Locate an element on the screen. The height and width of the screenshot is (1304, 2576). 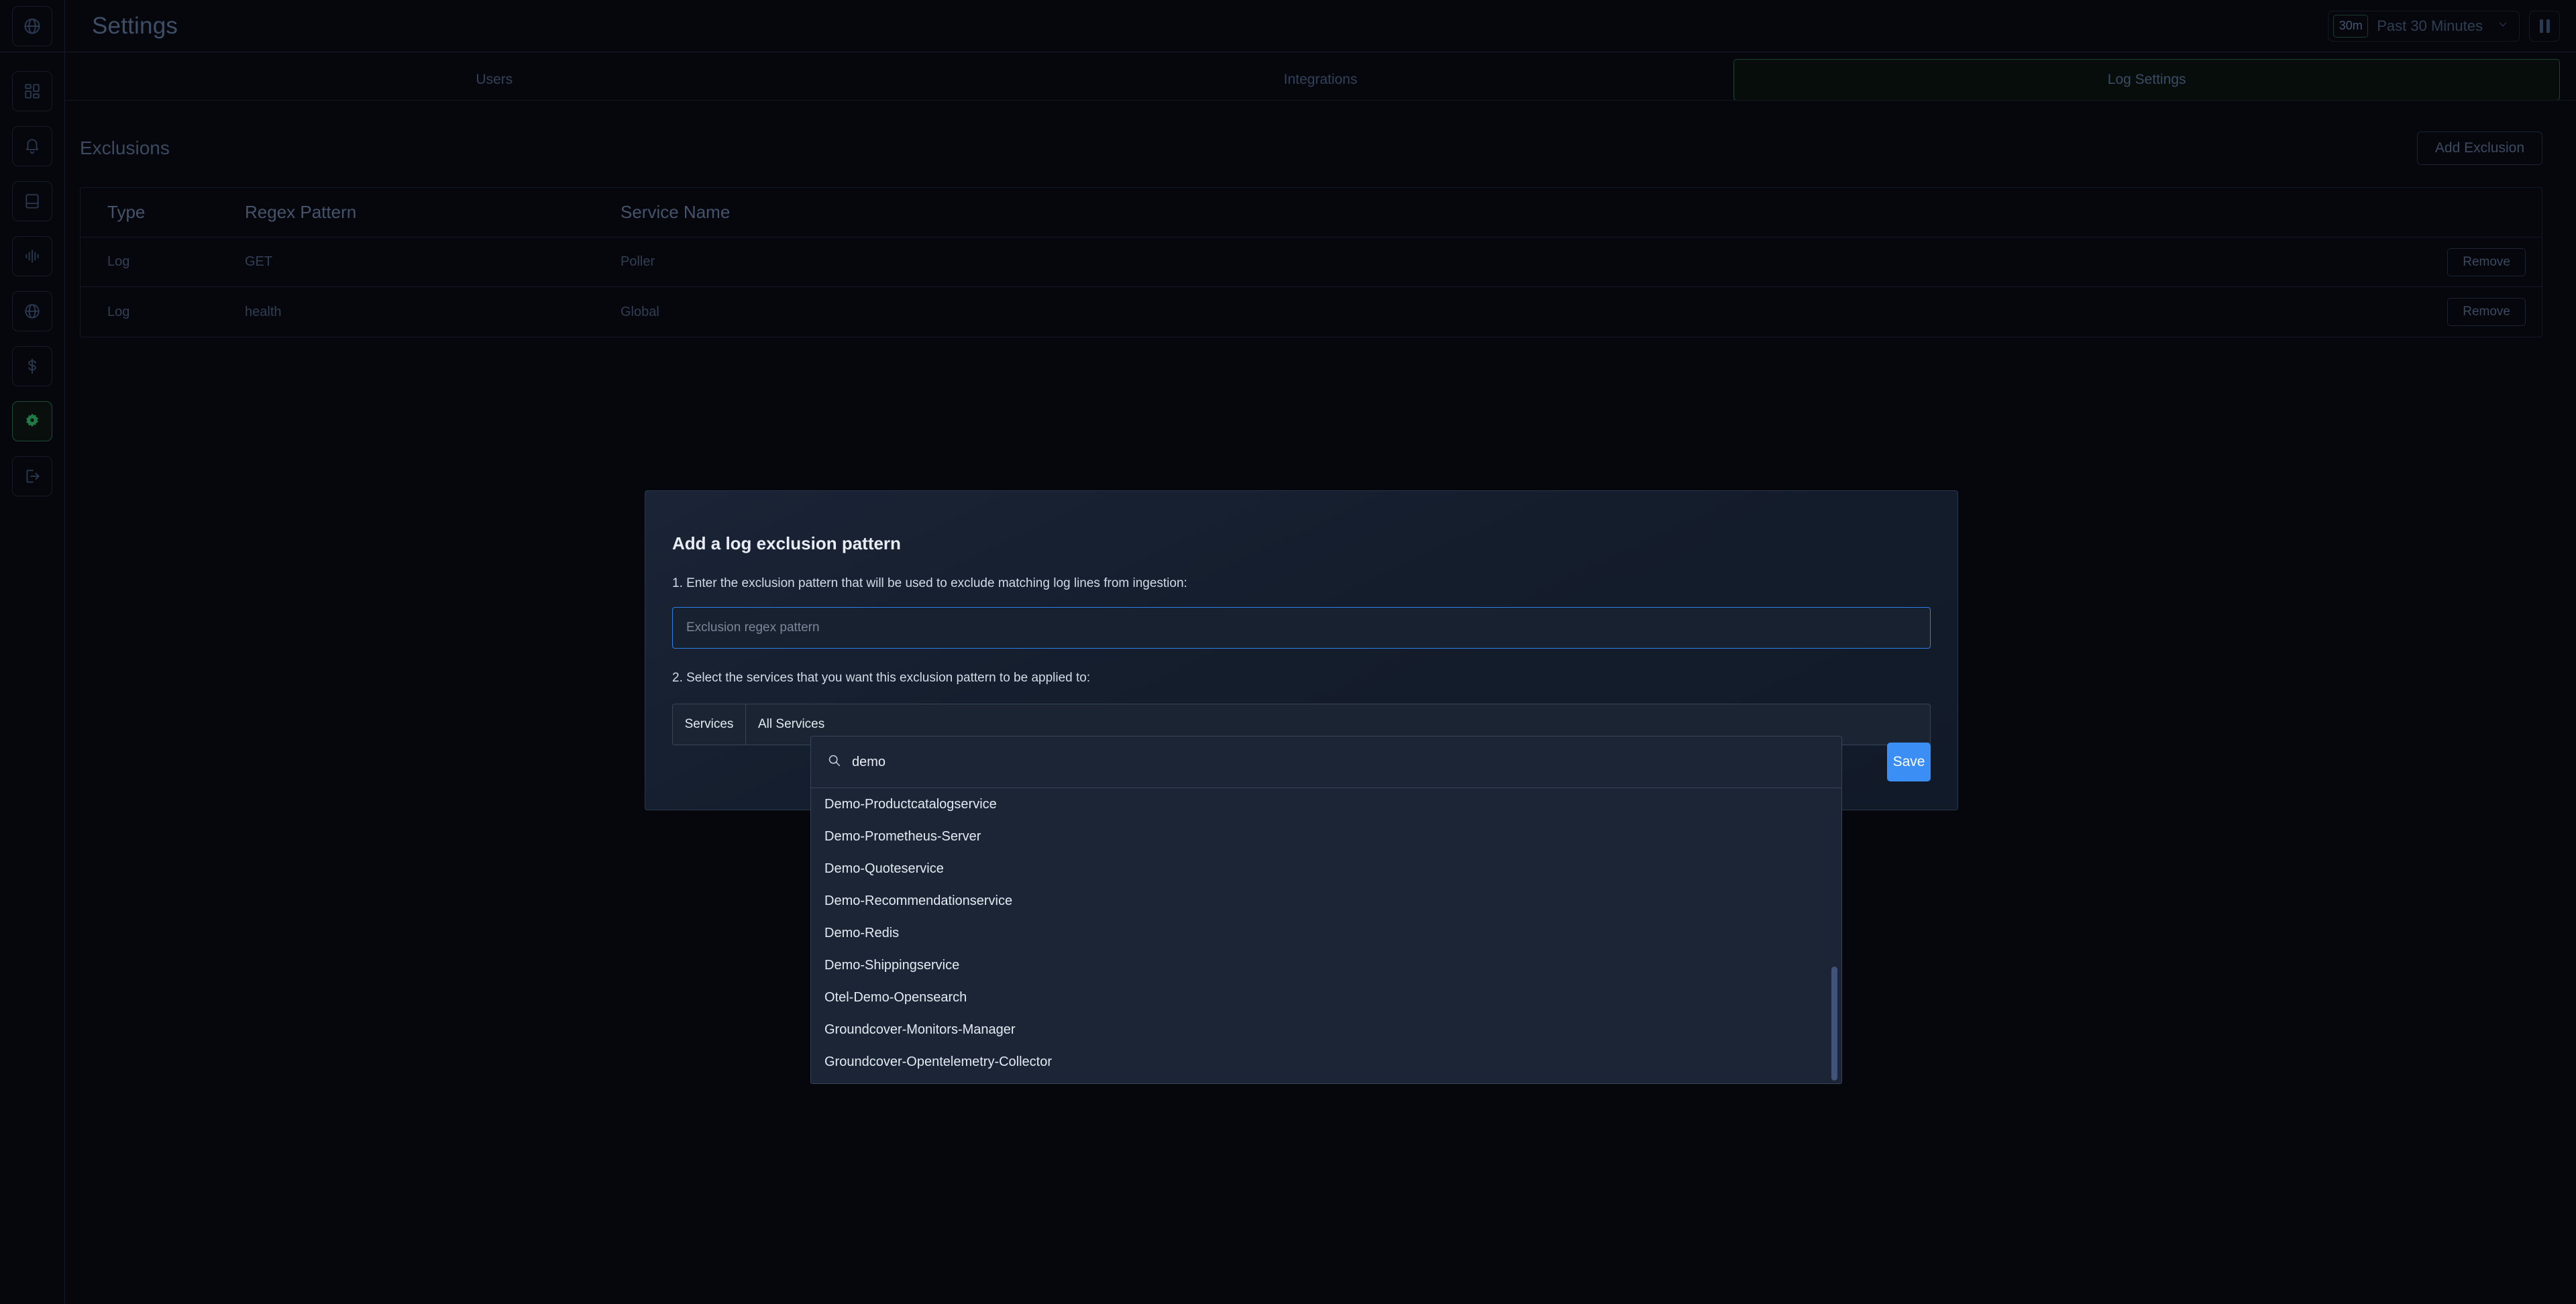
sidebar-item-dashboard is located at coordinates (32, 91).